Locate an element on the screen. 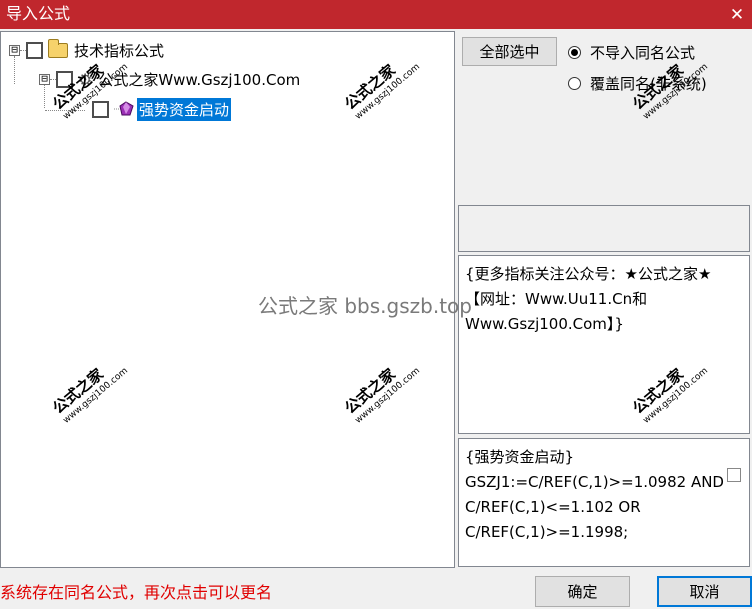 This screenshot has height=609, width=752. tree-node-label: 公式之家Www.Gszj100.Com is located at coordinates (199, 79).